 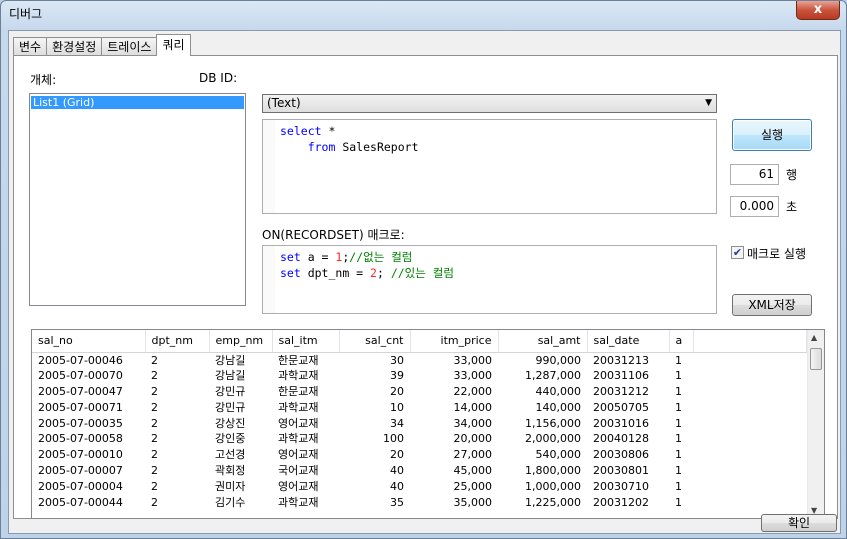 I want to click on table-cell: 강민규, so click(x=230, y=391).